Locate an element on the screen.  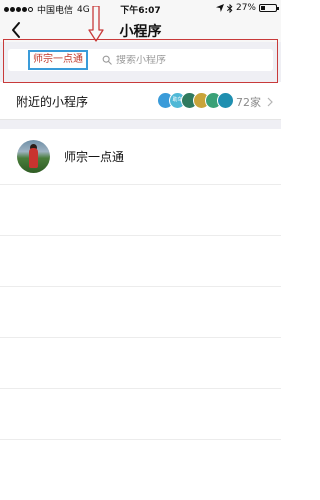
navigation-bar: 小程序 is located at coordinates (140, 30).